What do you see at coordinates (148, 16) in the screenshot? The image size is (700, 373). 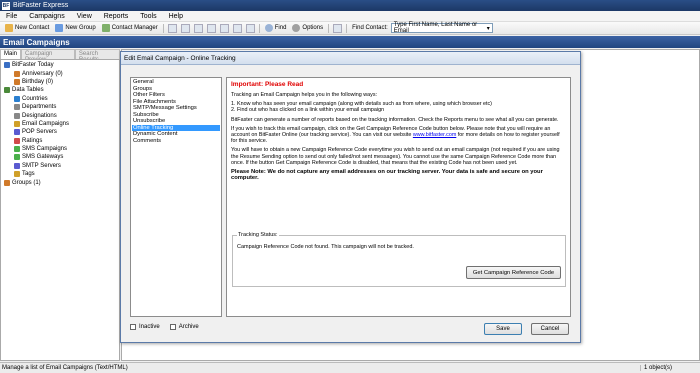 I see `menu-tools: Tools` at bounding box center [148, 16].